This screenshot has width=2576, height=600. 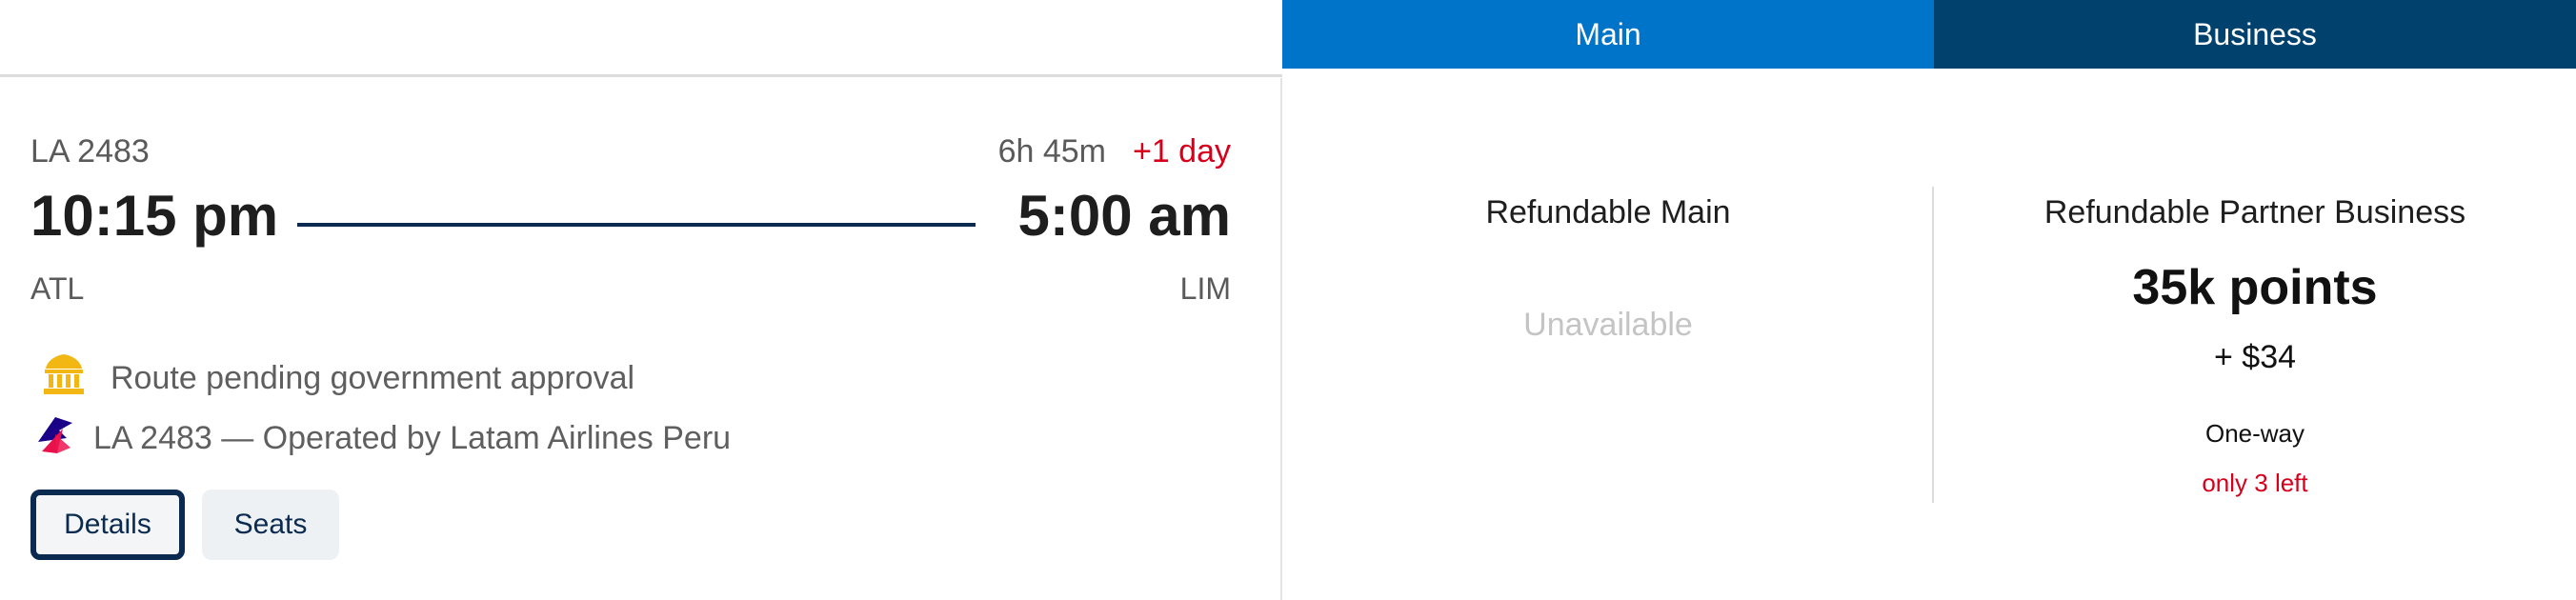 I want to click on details-button-label: Details, so click(x=107, y=524).